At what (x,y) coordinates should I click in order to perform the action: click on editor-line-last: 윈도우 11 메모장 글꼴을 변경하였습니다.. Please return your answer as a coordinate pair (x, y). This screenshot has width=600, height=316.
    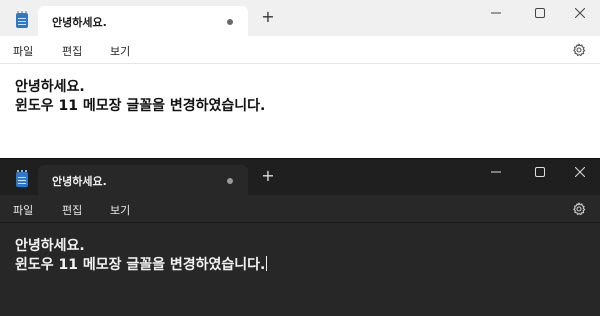
    Looking at the image, I should click on (307, 265).